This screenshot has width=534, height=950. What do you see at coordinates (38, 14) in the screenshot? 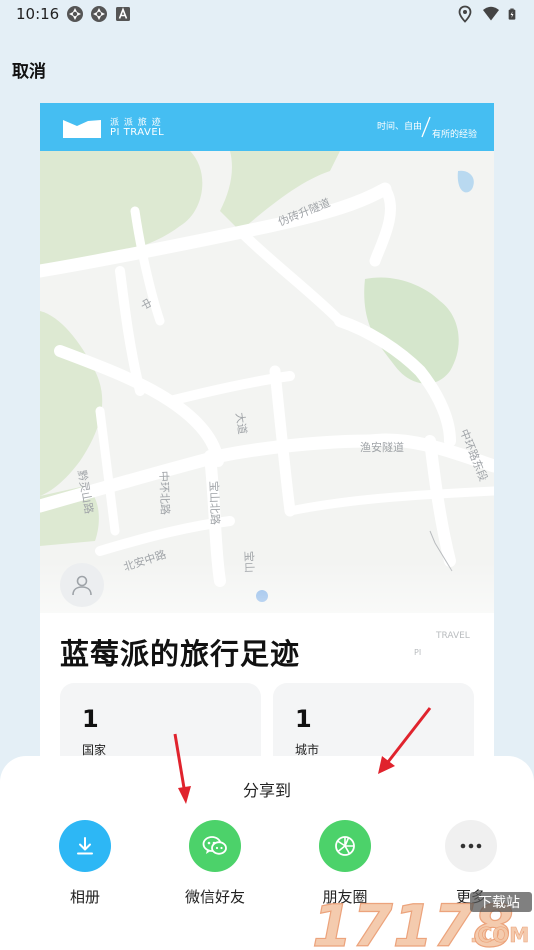
I see `status-time: 10:16` at bounding box center [38, 14].